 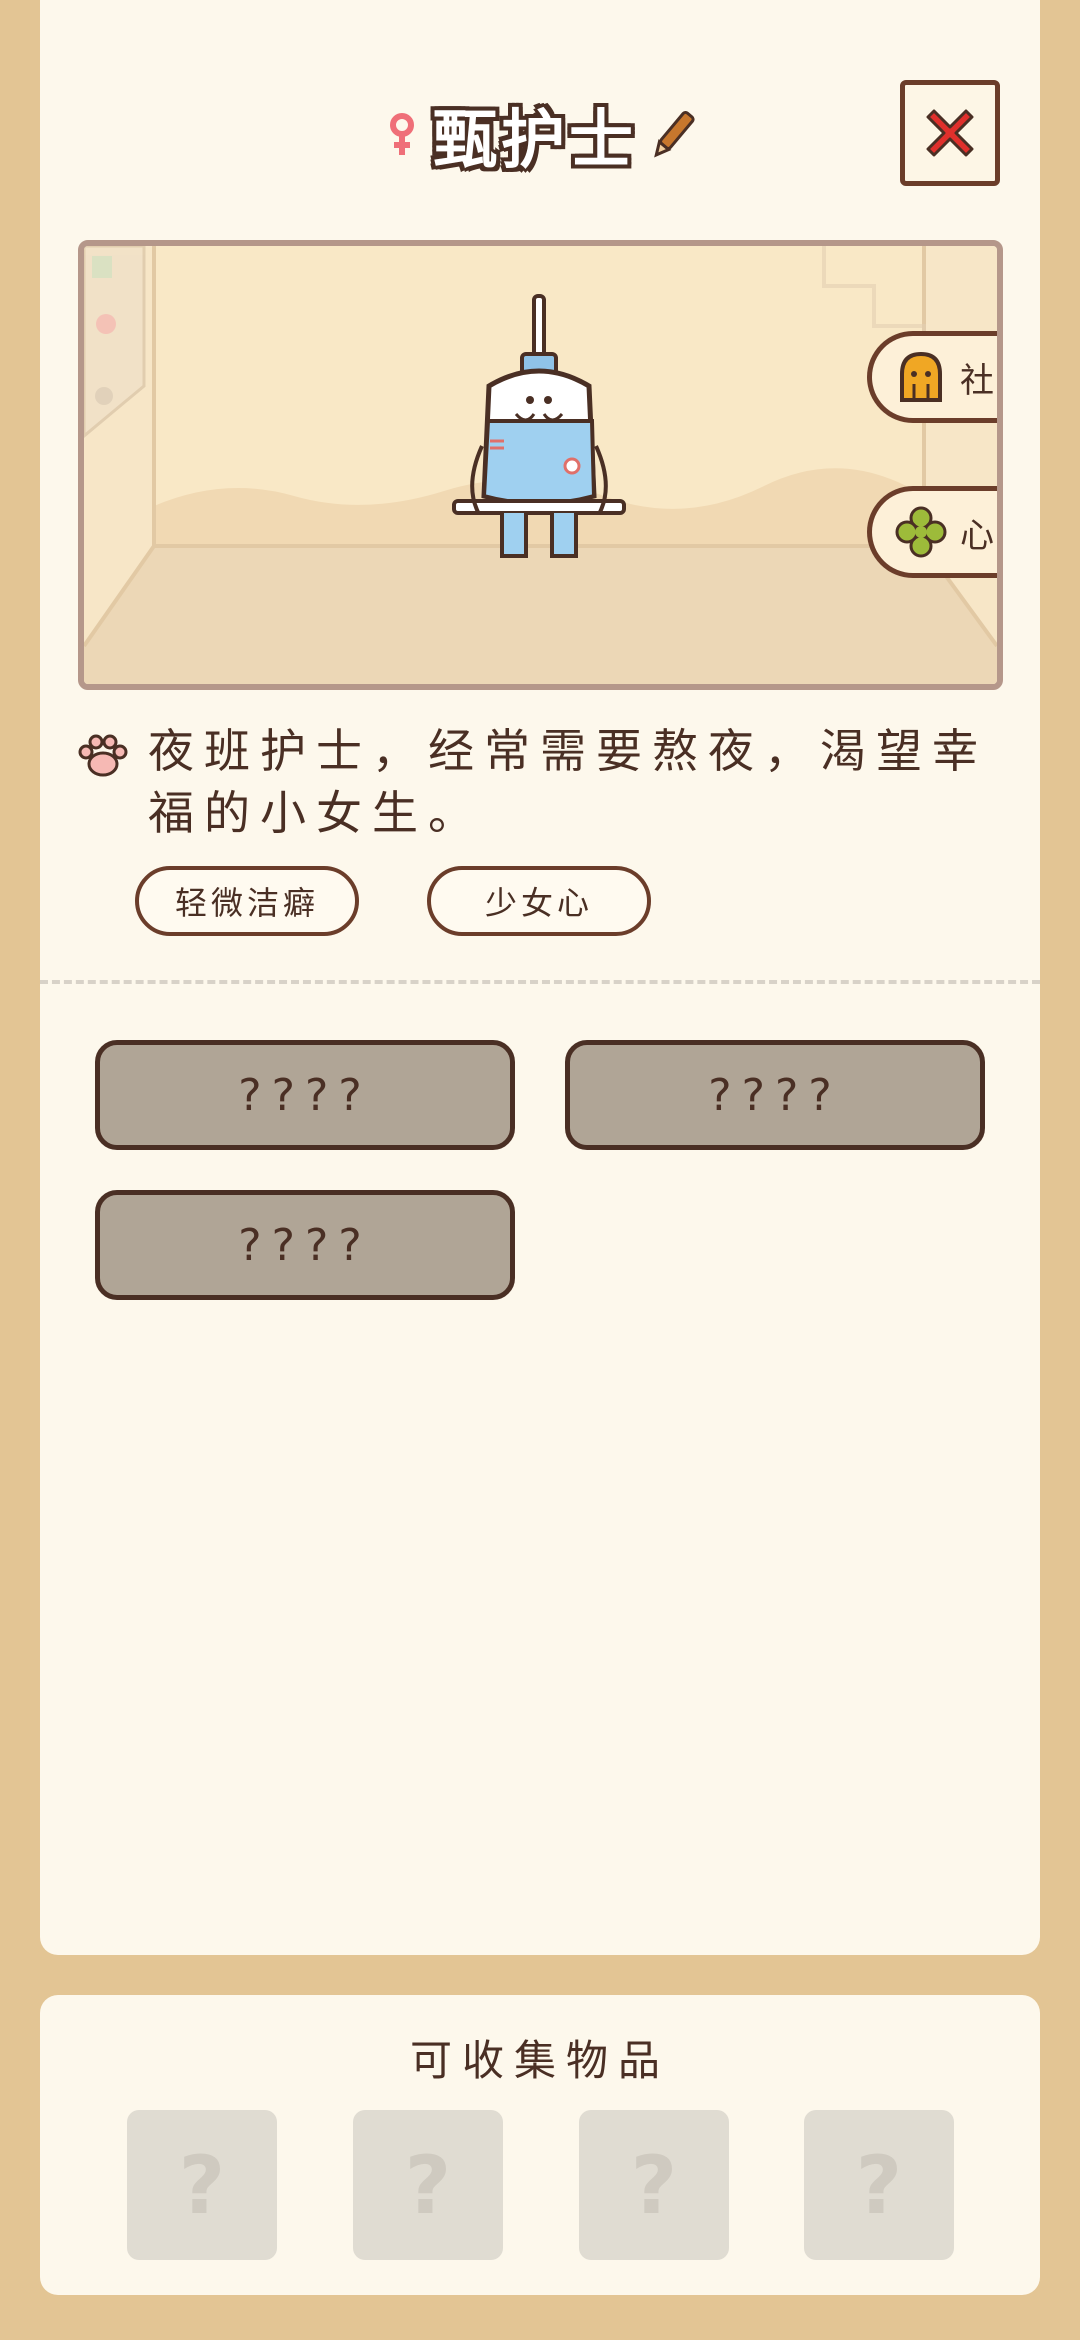 What do you see at coordinates (921, 376) in the screenshot?
I see `social-blob-icon` at bounding box center [921, 376].